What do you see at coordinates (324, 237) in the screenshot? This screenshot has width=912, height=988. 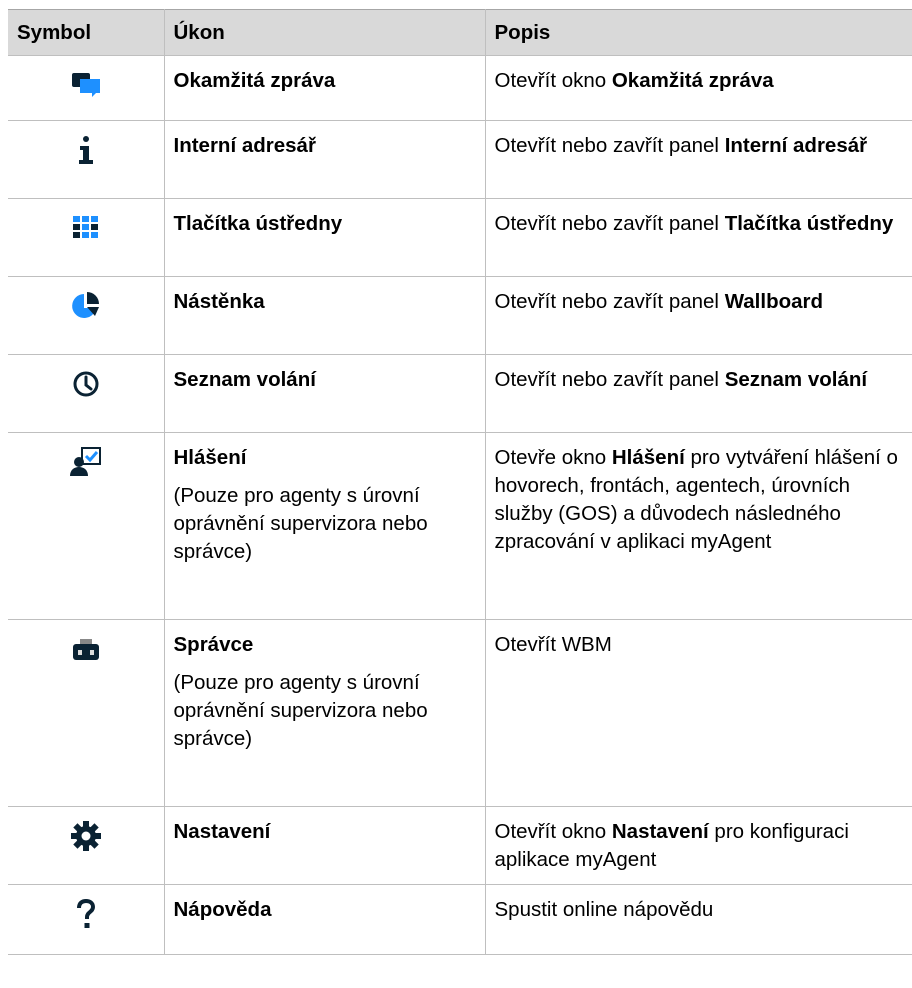 I see `action-cell: Tlačítka ústředny` at bounding box center [324, 237].